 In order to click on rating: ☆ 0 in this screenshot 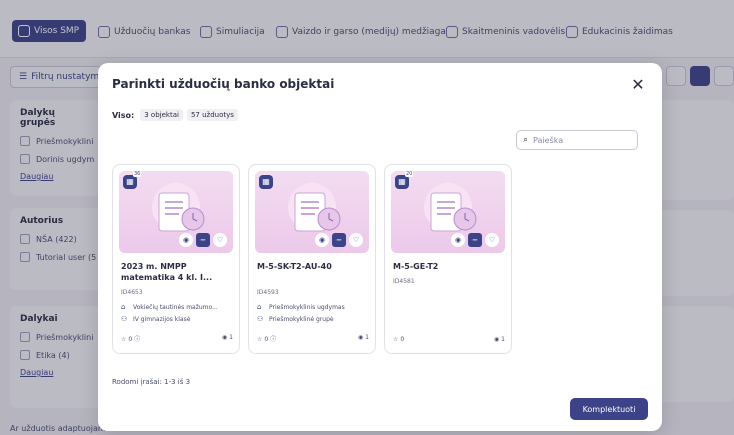, I will do `click(398, 339)`.